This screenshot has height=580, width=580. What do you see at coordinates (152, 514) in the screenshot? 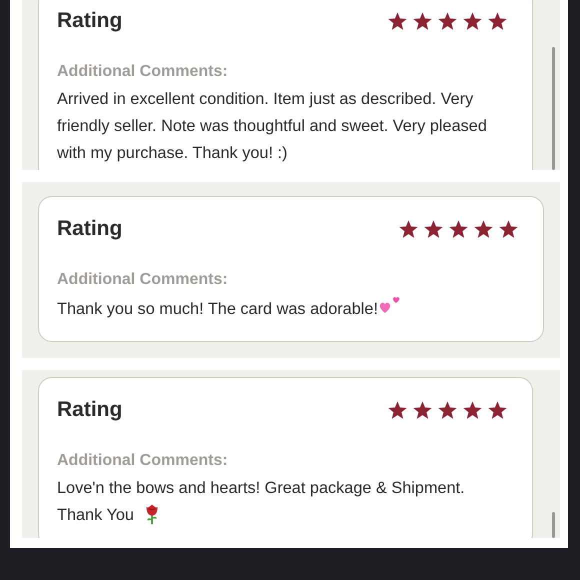
I see `rose-icon` at bounding box center [152, 514].